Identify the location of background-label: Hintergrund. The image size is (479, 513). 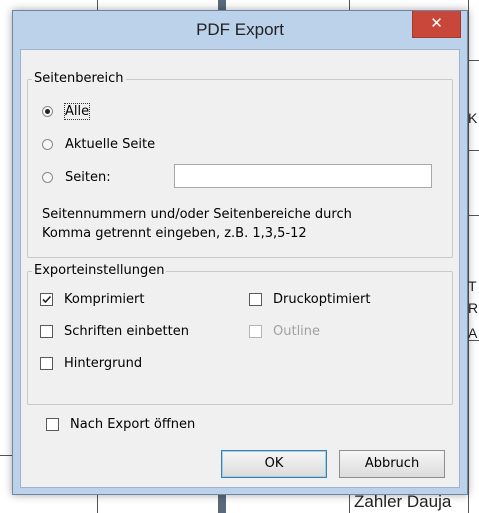
(103, 363).